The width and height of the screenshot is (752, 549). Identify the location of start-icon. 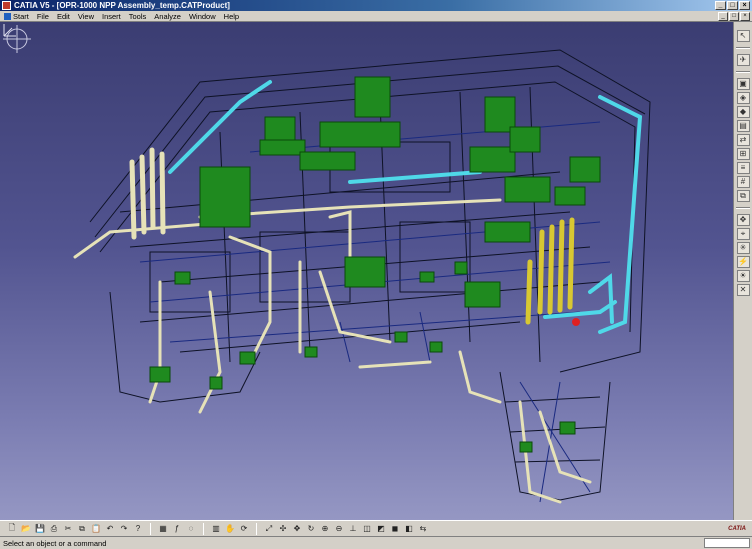
(7, 16).